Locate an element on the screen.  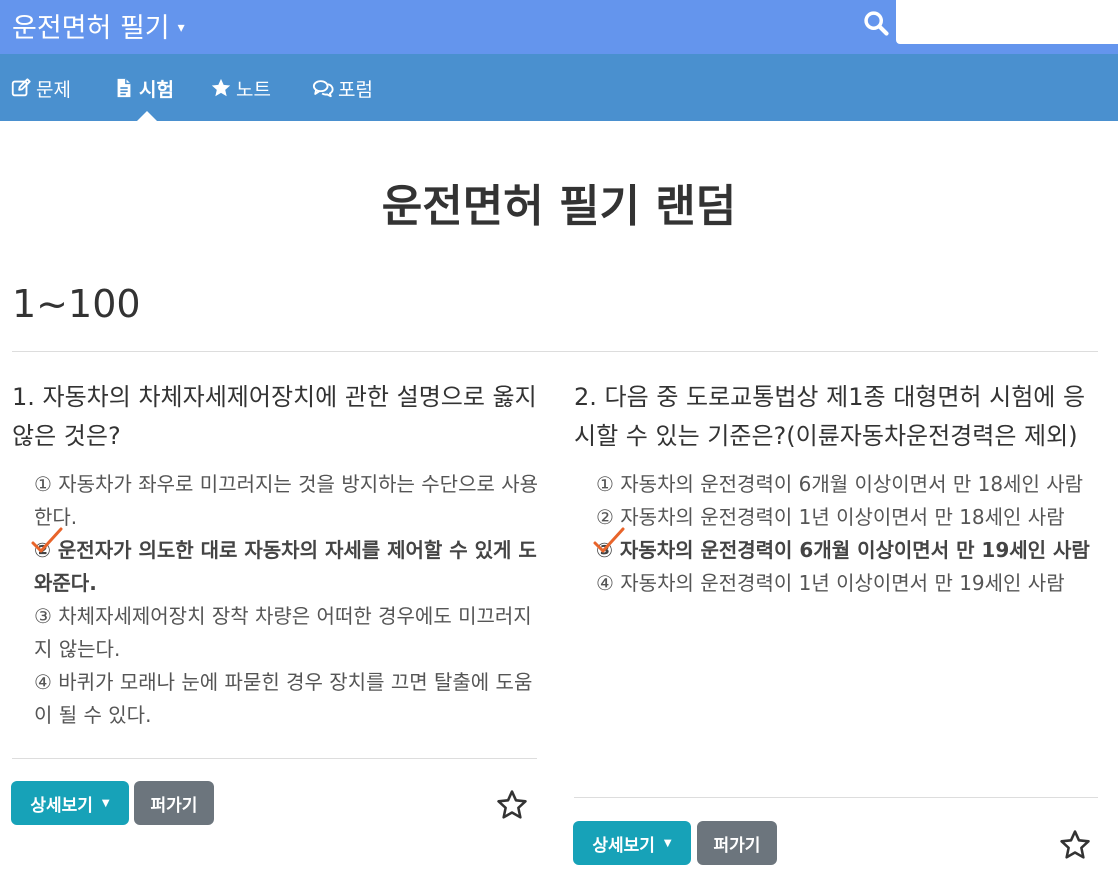
tab-problems: 문제 is located at coordinates (40, 88).